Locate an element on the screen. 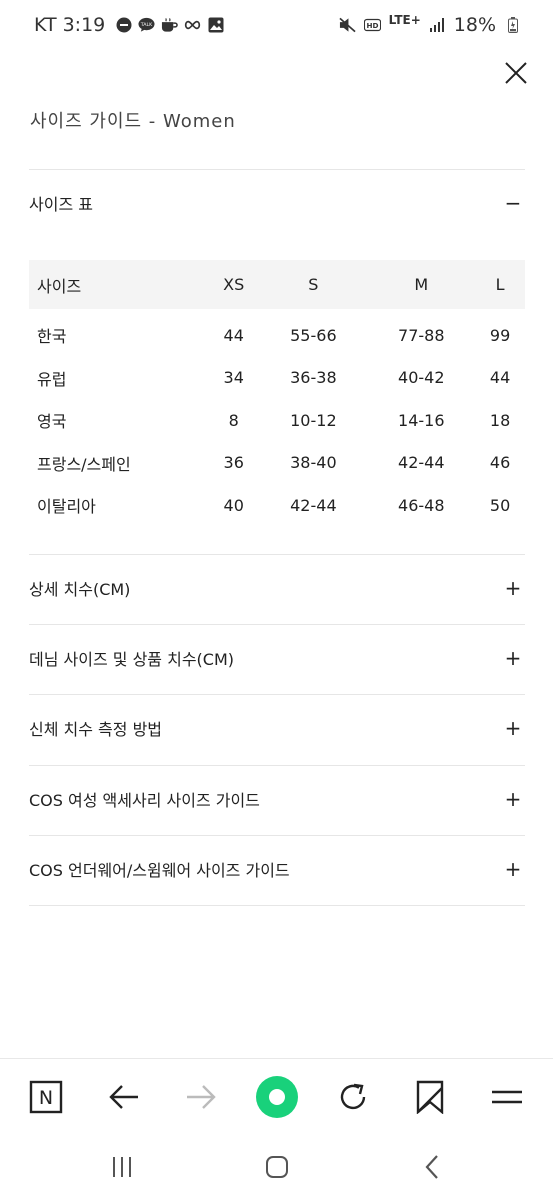 The image size is (553, 1200). bookmark-icon is located at coordinates (430, 1097).